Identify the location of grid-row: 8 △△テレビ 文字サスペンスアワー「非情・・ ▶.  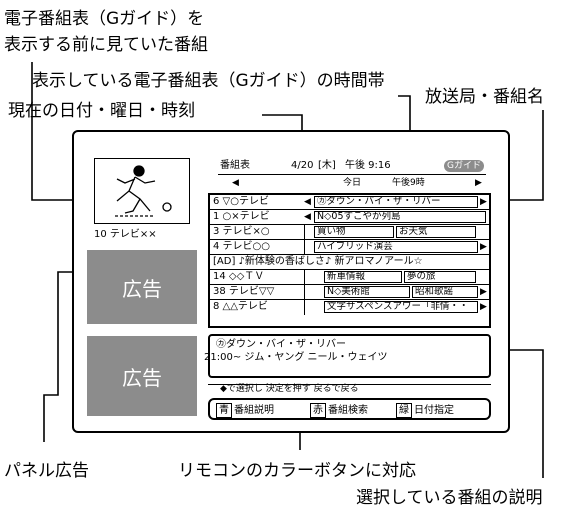
(349, 307).